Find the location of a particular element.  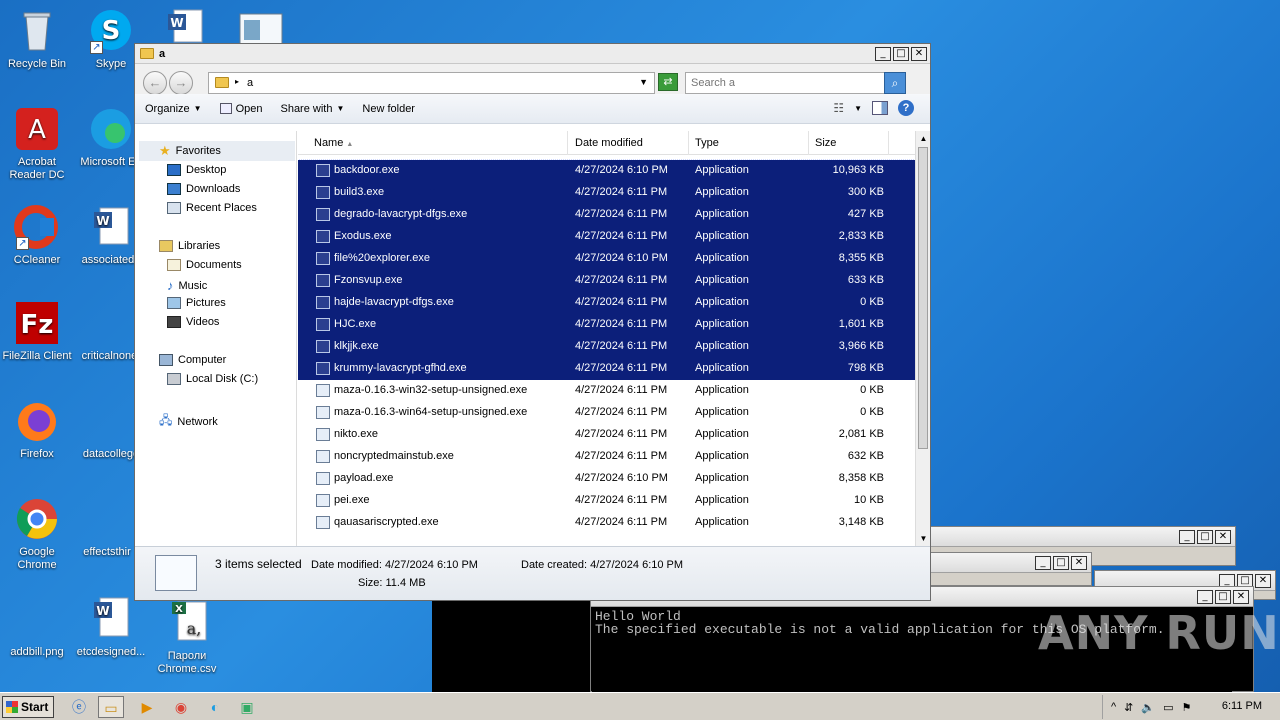

desktop-icon-acrobat: A Acrobat Reader DC is located at coordinates (37, 144).